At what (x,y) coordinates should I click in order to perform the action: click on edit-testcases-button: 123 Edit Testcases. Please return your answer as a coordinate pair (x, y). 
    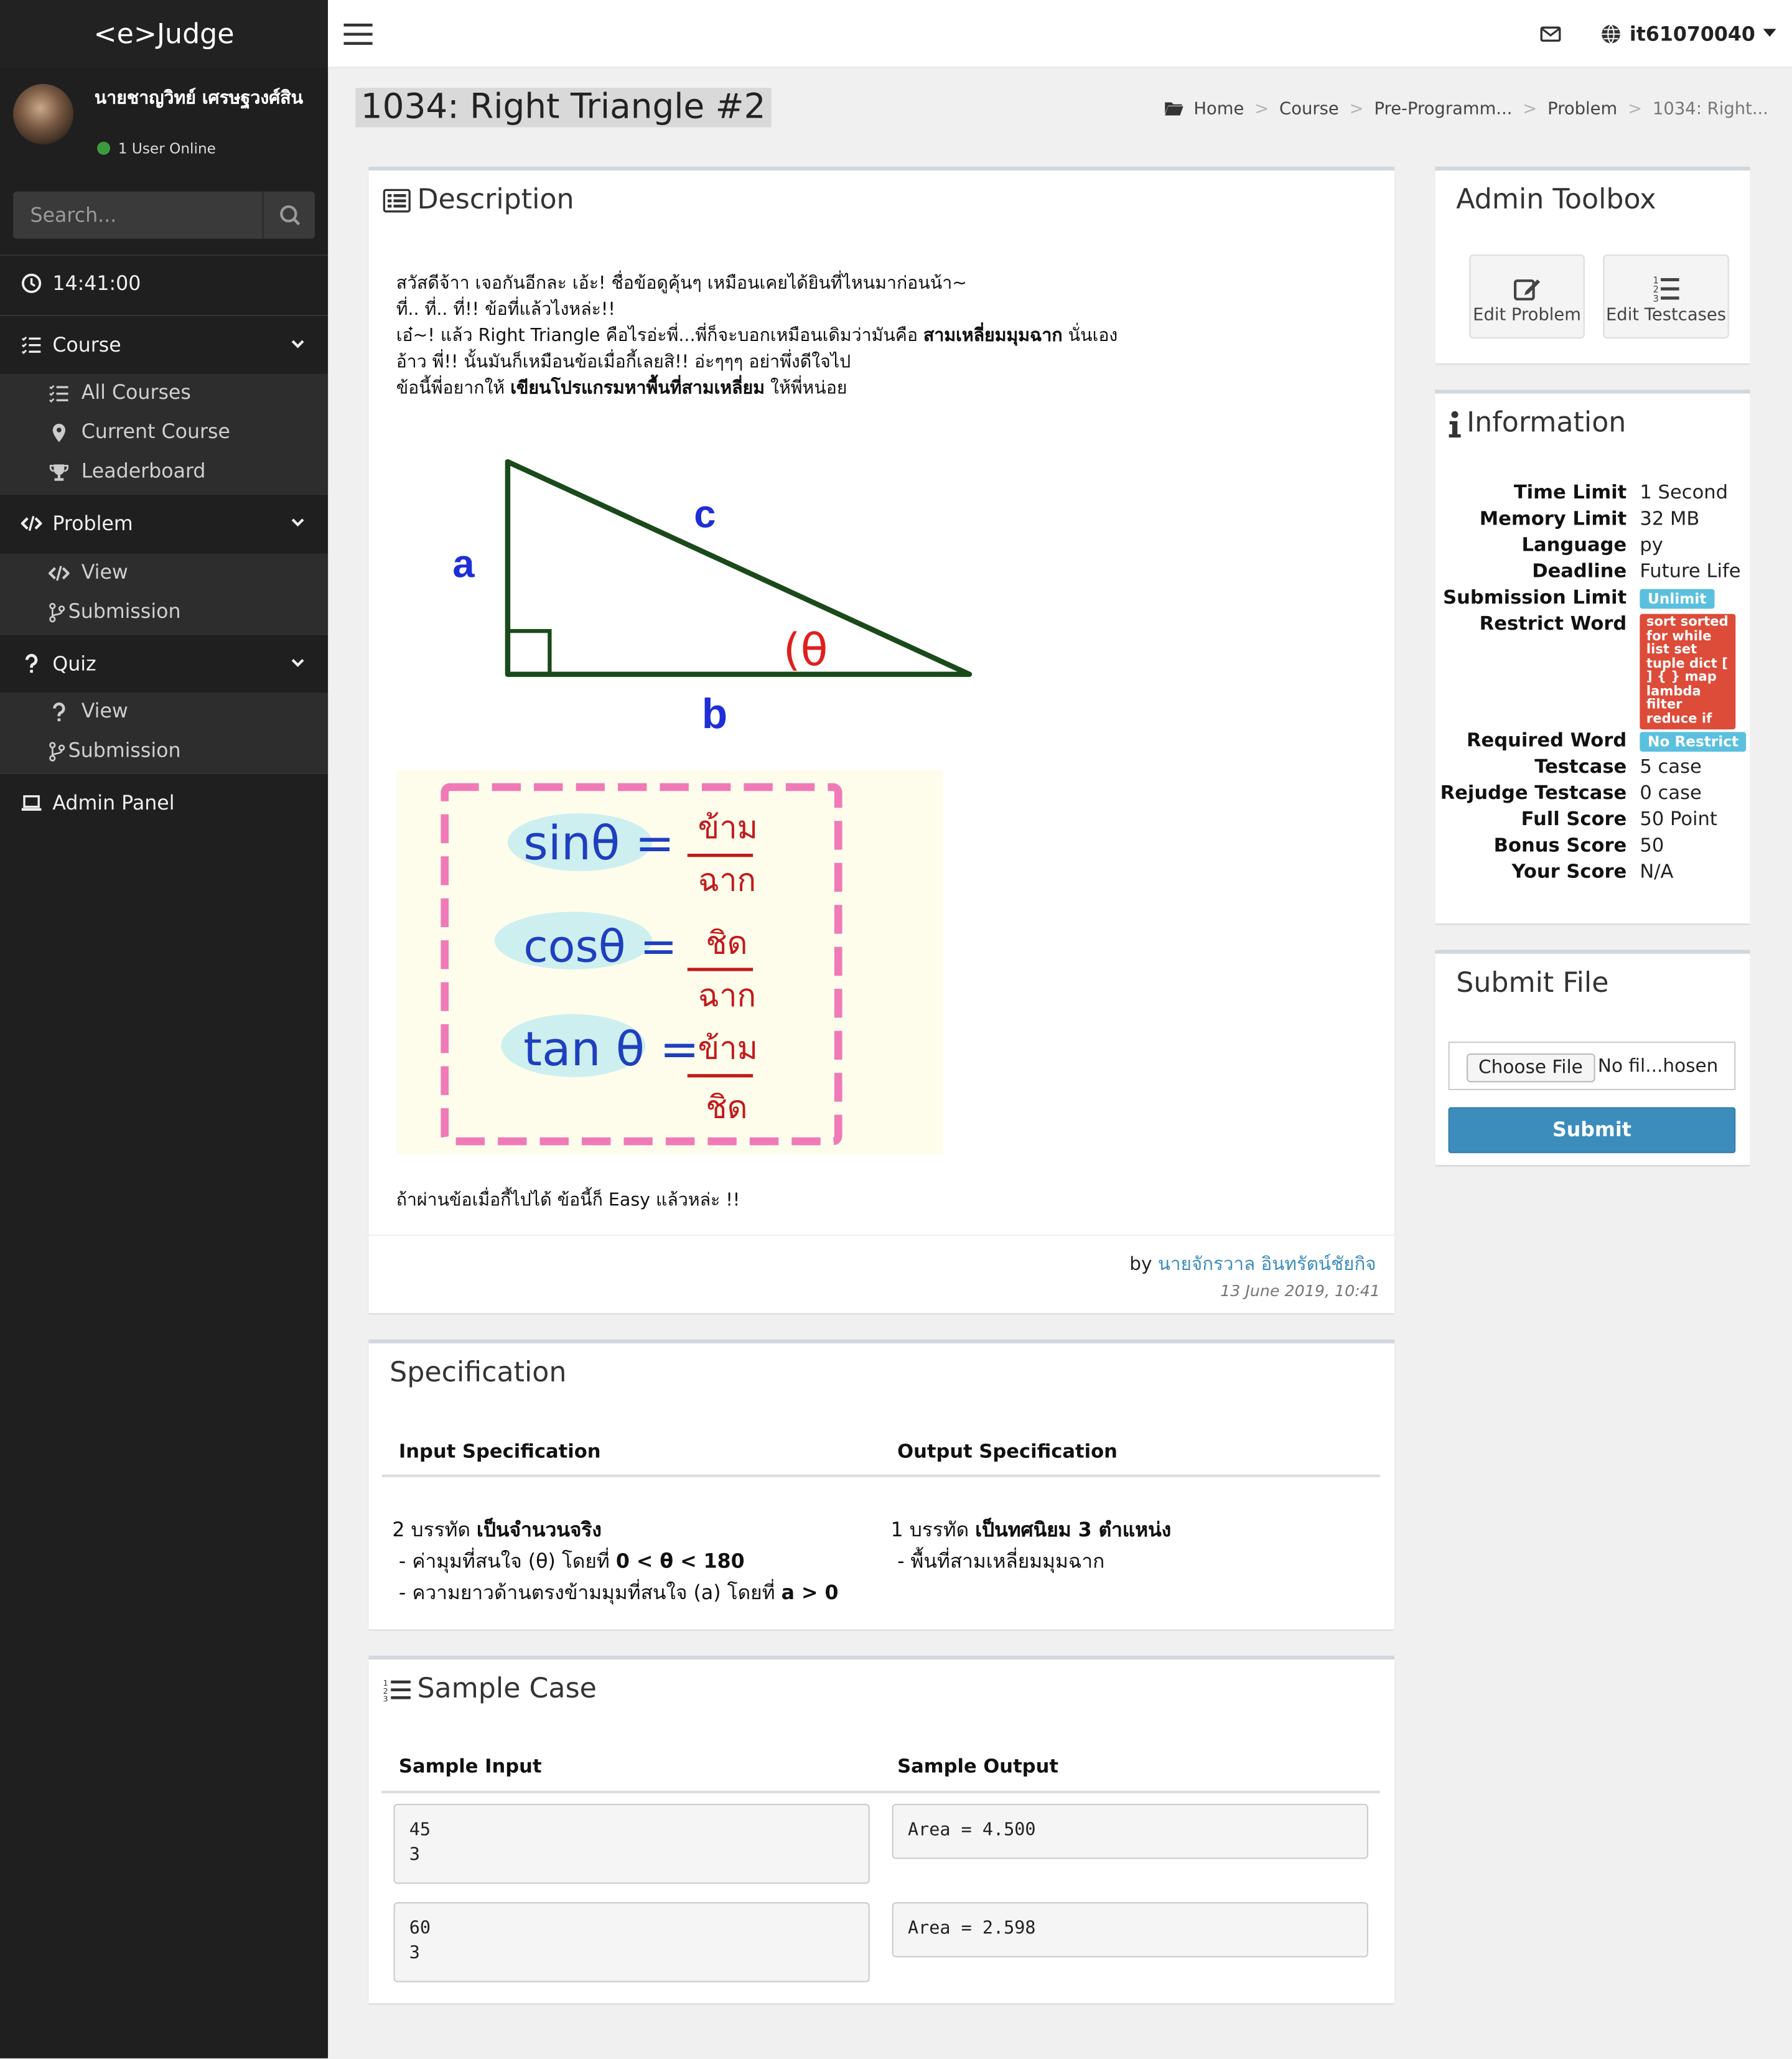
    Looking at the image, I should click on (1666, 296).